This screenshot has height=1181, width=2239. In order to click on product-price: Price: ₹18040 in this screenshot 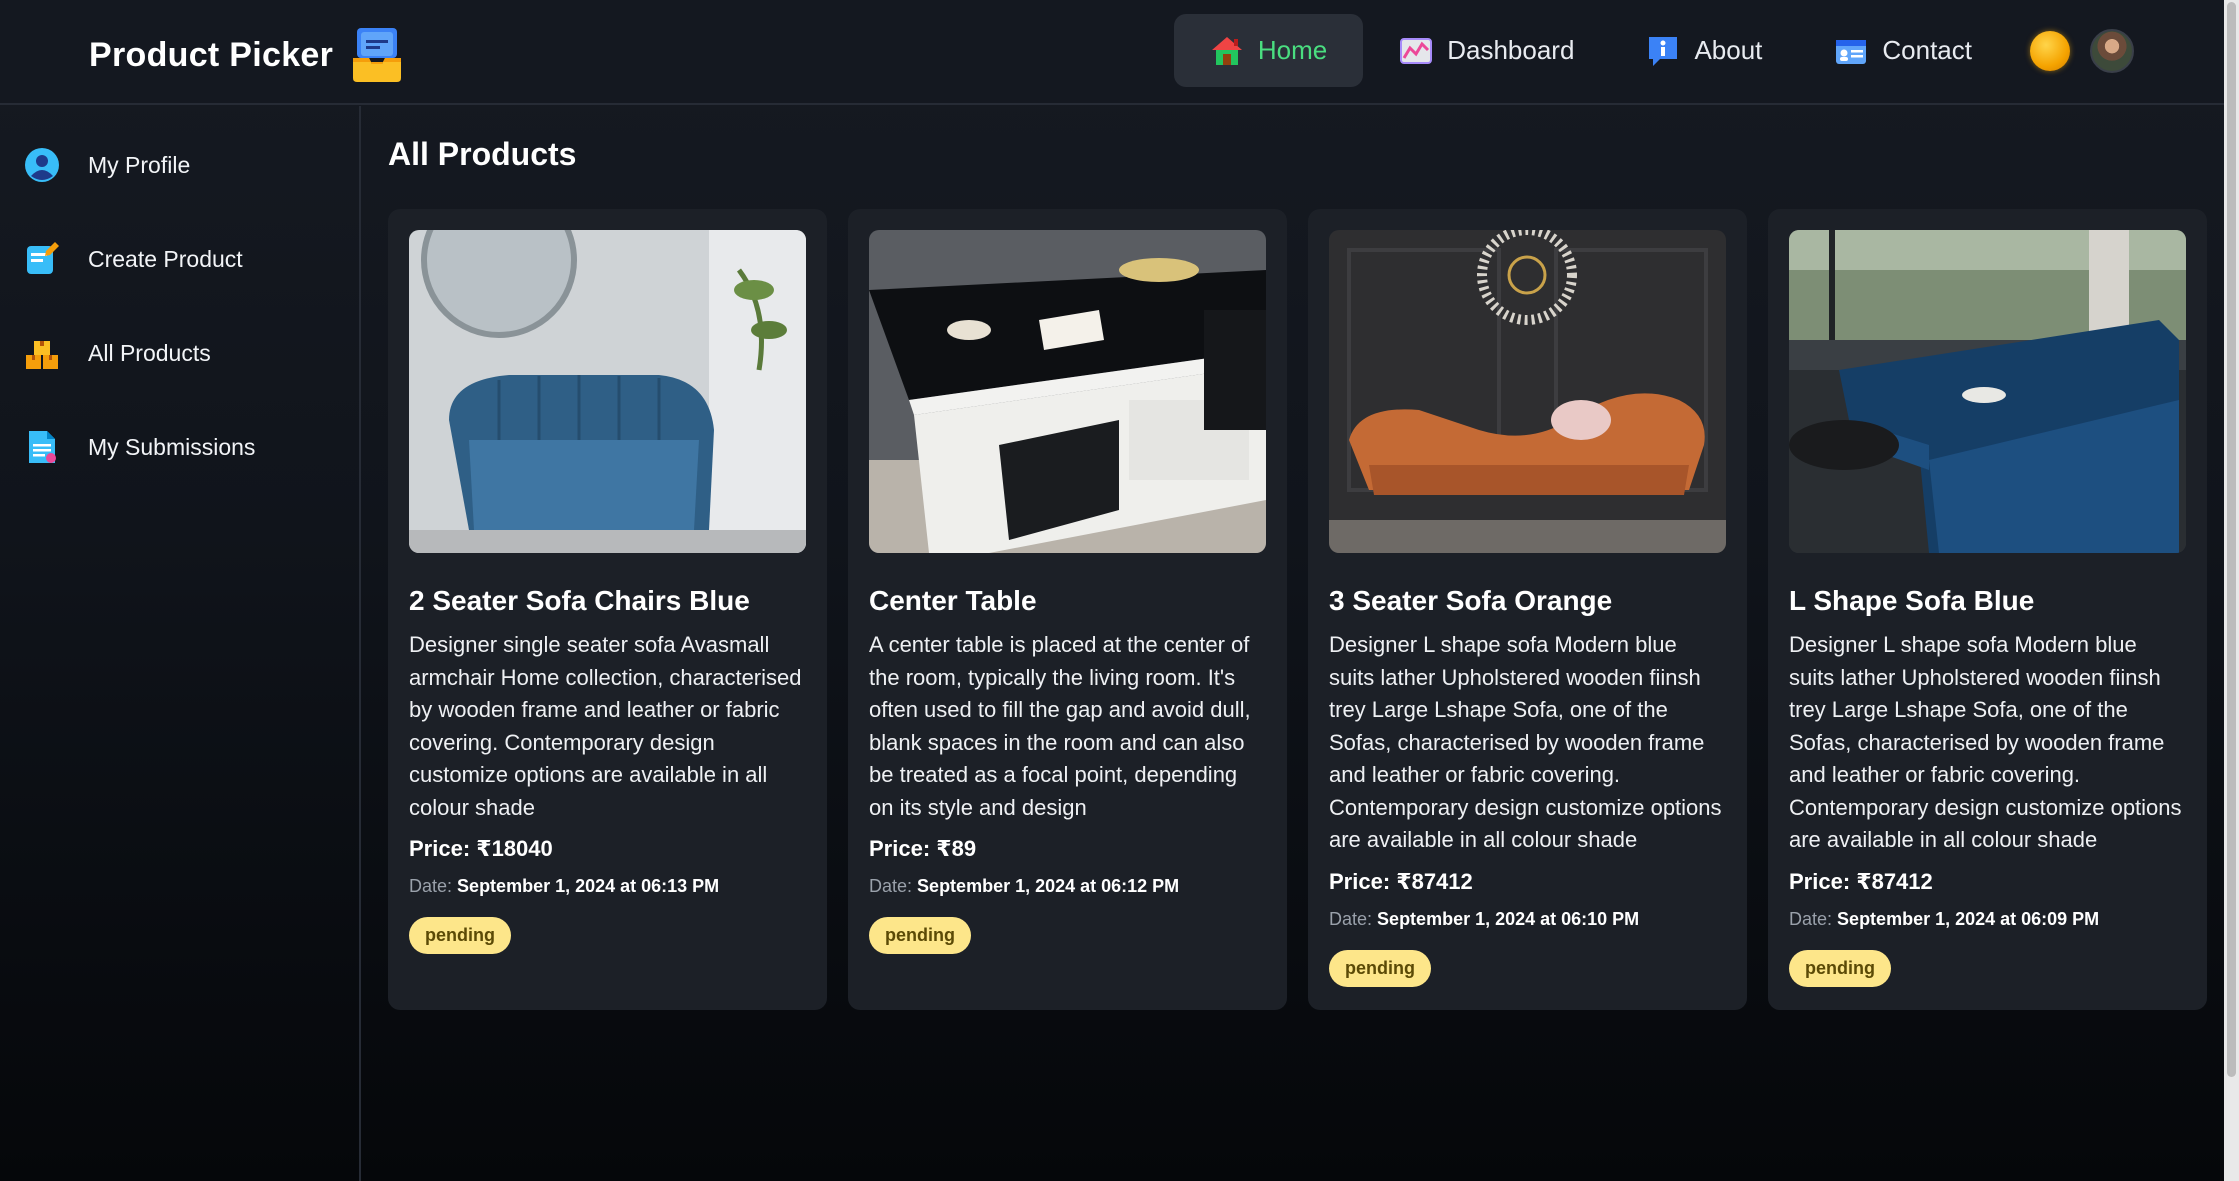, I will do `click(607, 849)`.